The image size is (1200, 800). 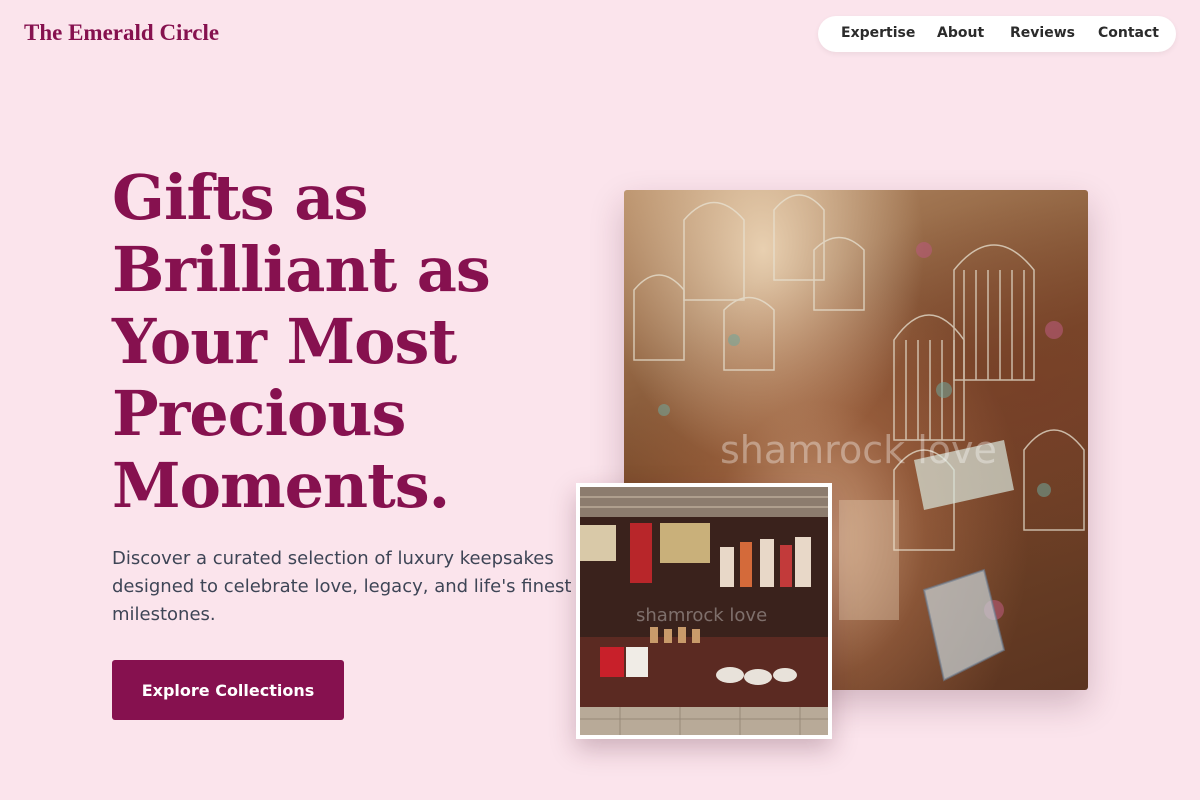 I want to click on nav-link-expertise: Expertise, so click(x=878, y=33).